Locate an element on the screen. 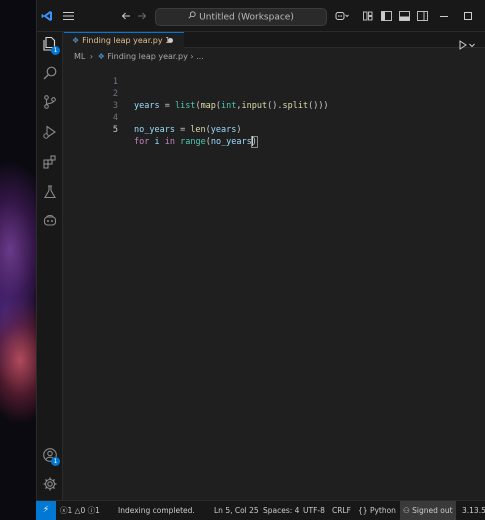 The height and width of the screenshot is (520, 485). forward-arrow-icon is located at coordinates (142, 16).